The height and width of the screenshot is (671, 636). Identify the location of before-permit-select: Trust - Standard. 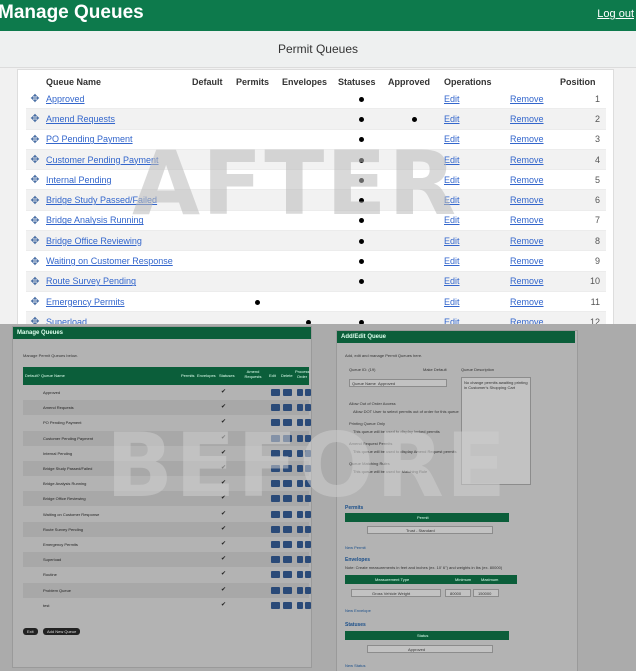
(430, 530).